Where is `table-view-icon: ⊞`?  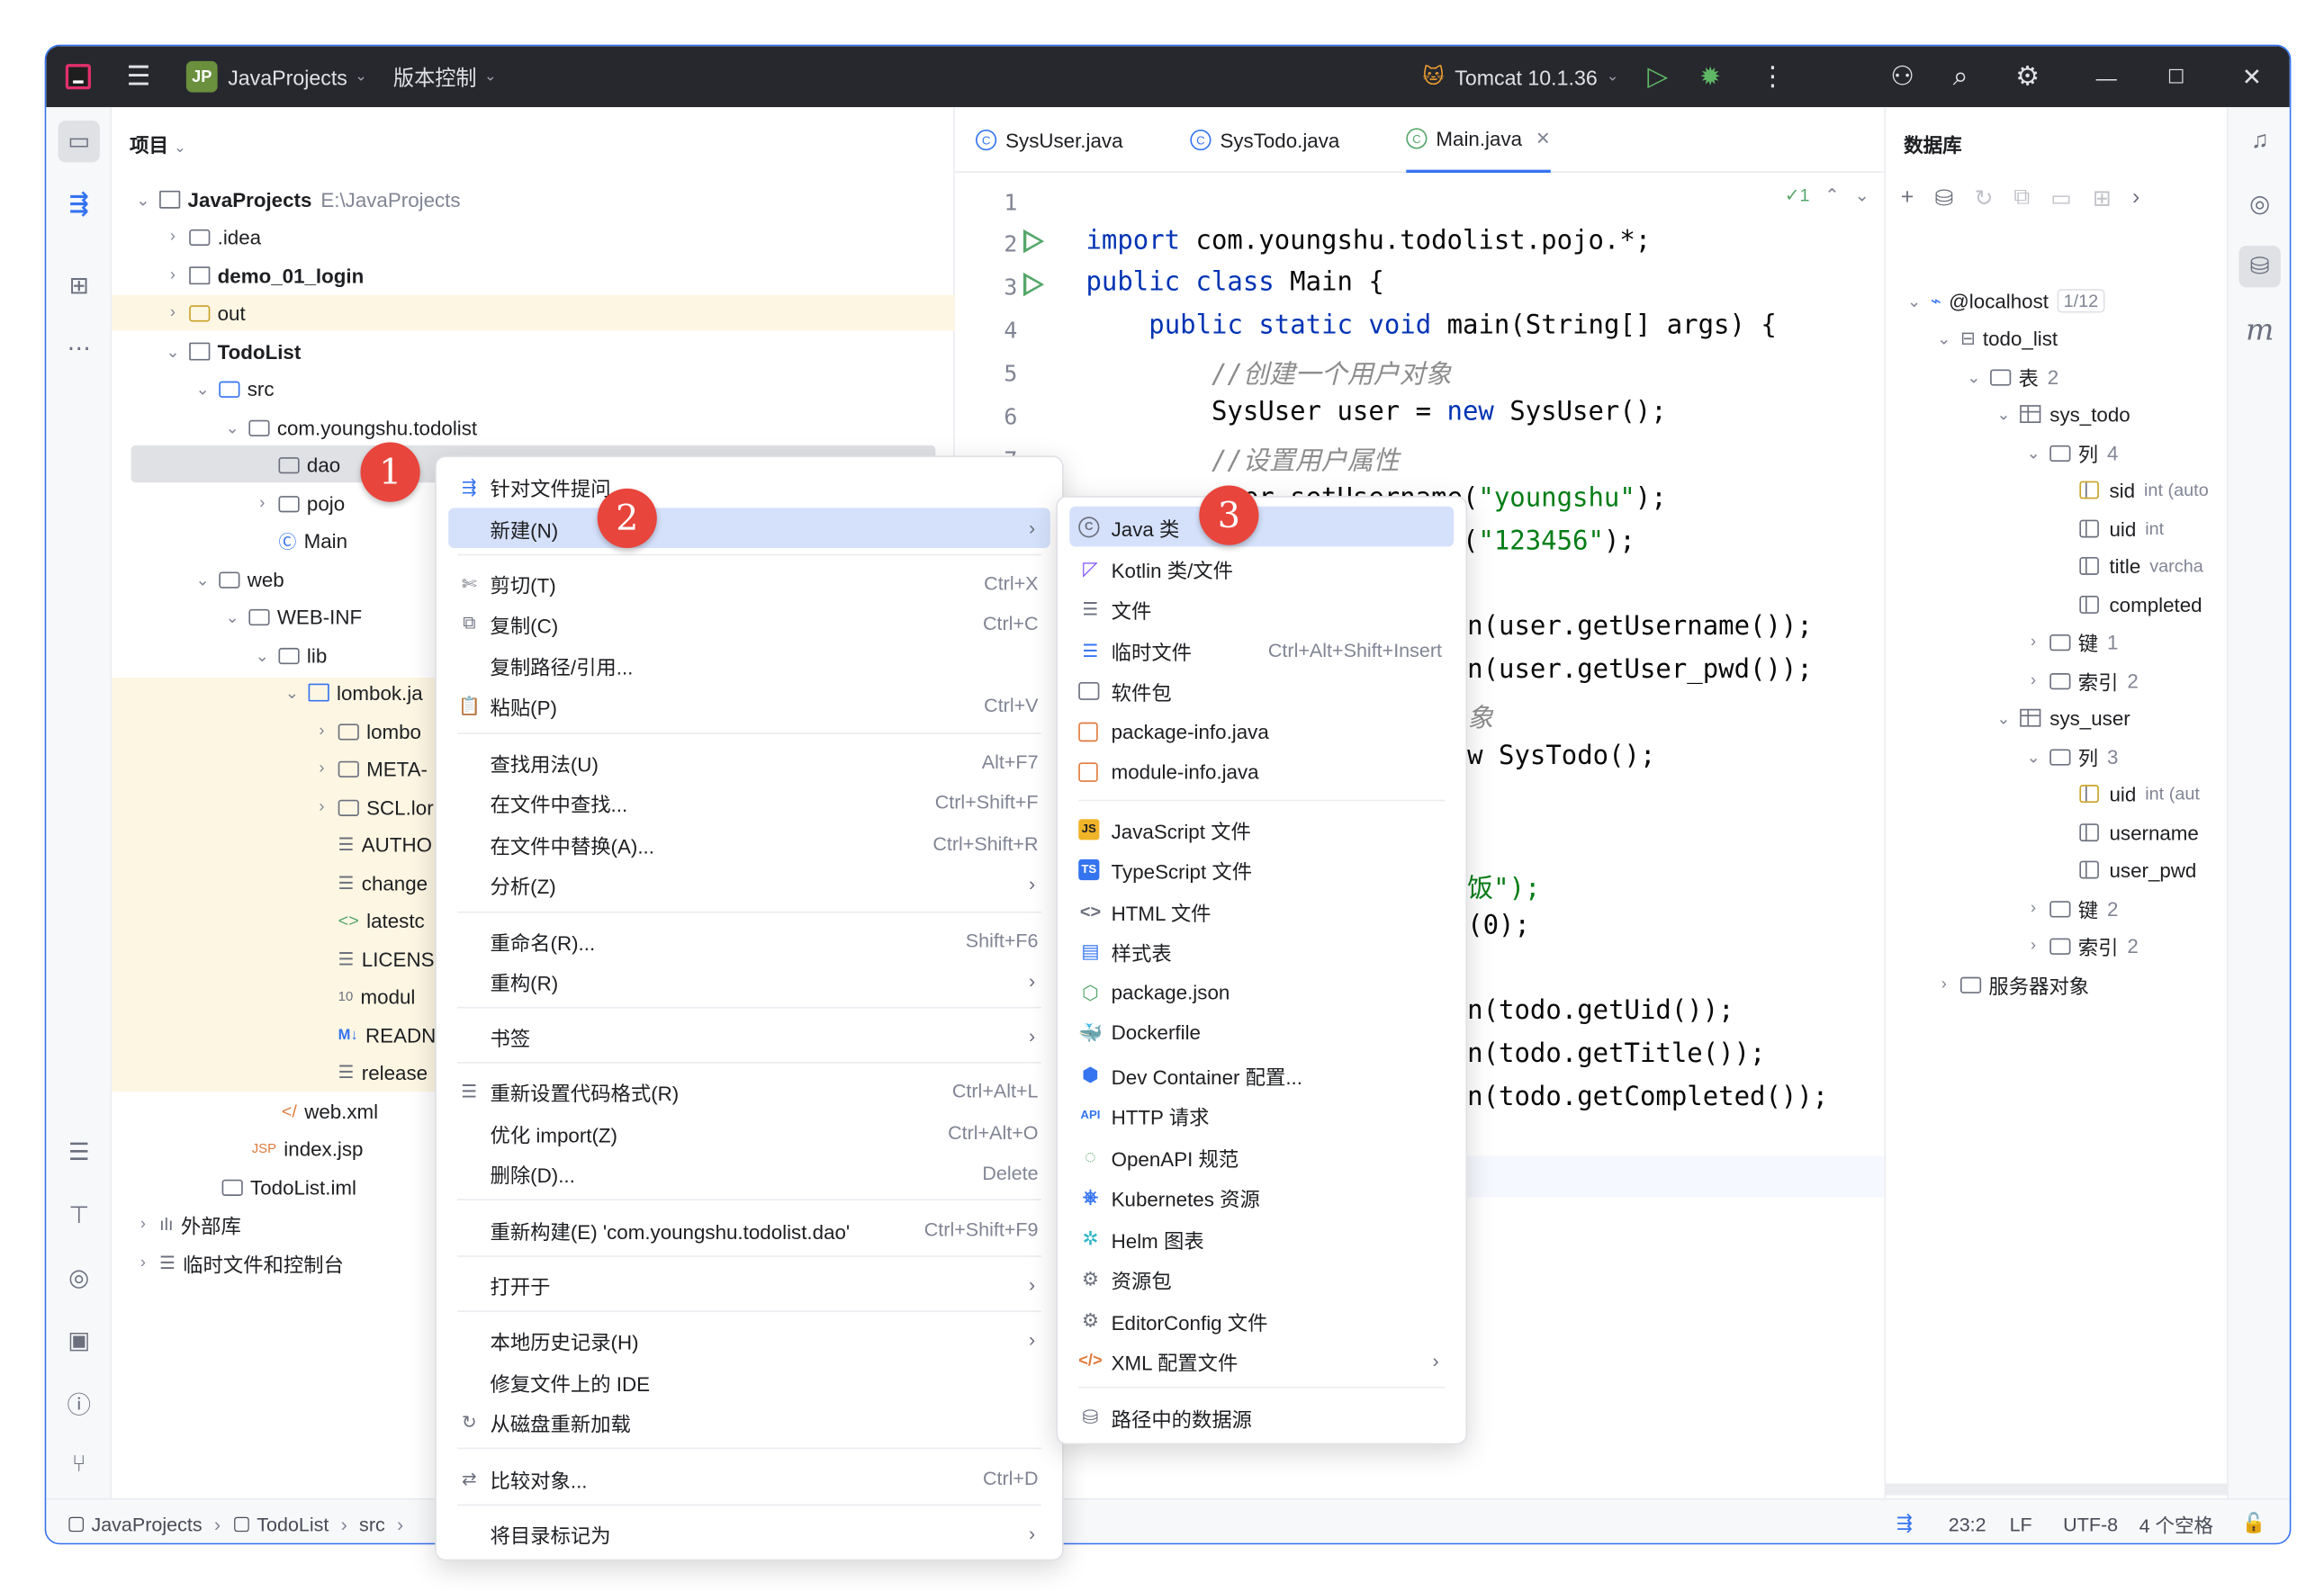
table-view-icon: ⊞ is located at coordinates (2102, 197).